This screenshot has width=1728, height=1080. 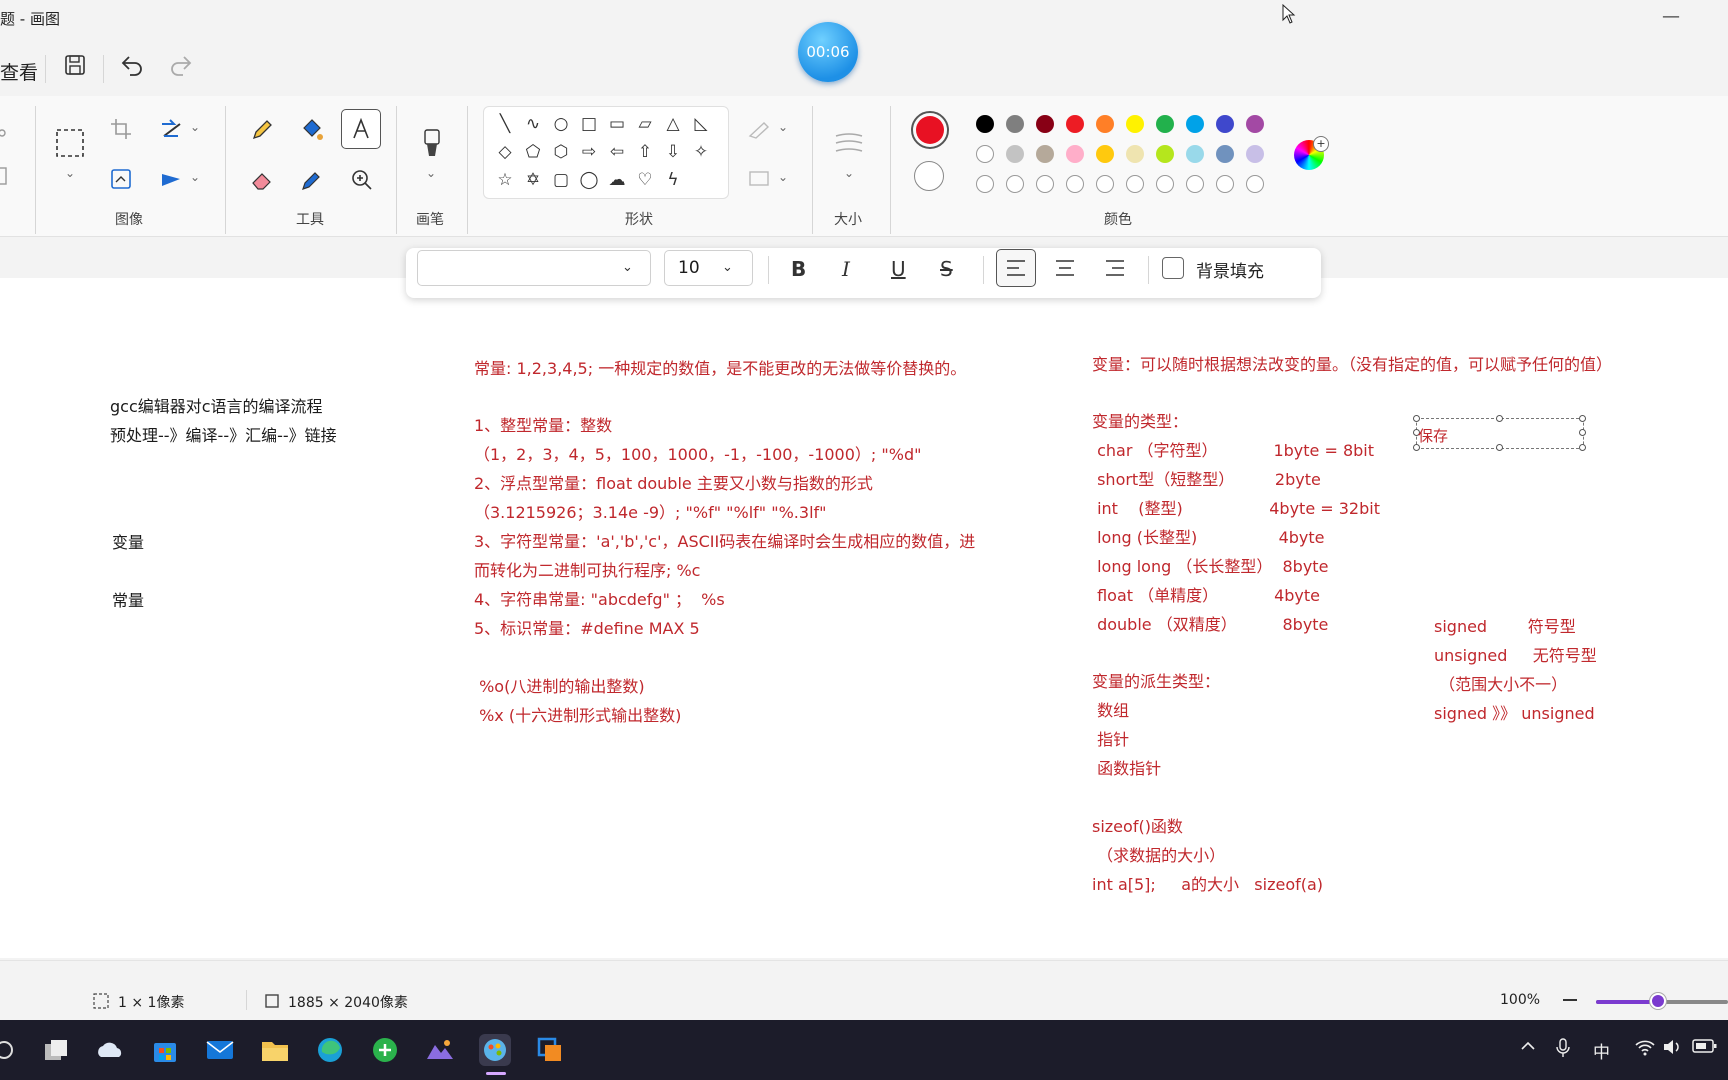 What do you see at coordinates (121, 181) in the screenshot?
I see `resize-icon` at bounding box center [121, 181].